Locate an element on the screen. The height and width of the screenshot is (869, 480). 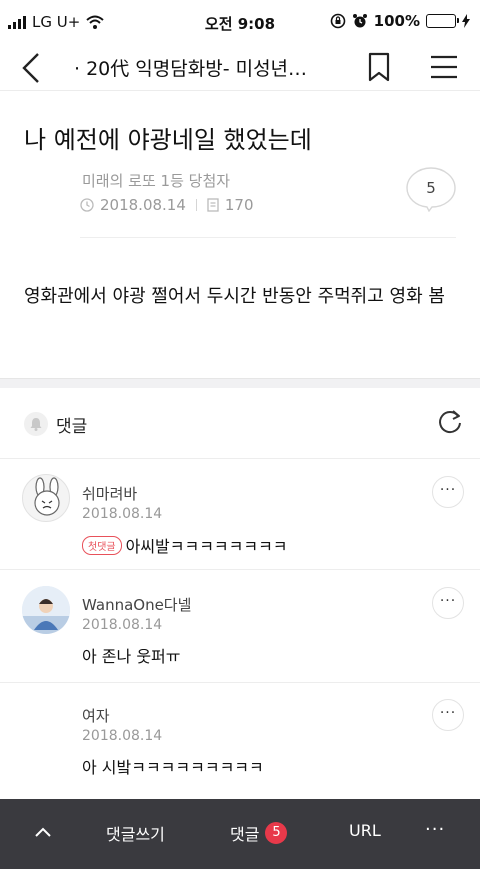
post-meta: 2018.08.14 170 is located at coordinates (167, 205).